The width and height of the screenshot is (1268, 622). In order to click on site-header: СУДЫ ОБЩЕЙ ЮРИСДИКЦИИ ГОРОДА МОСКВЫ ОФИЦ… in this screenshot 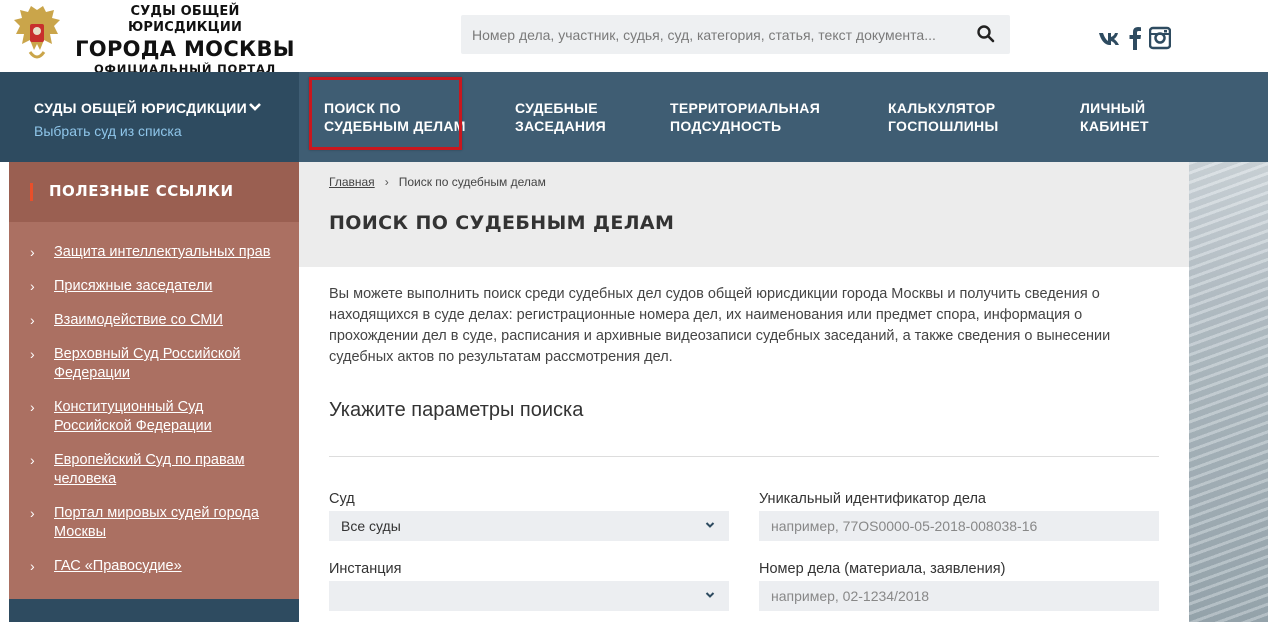, I will do `click(634, 38)`.